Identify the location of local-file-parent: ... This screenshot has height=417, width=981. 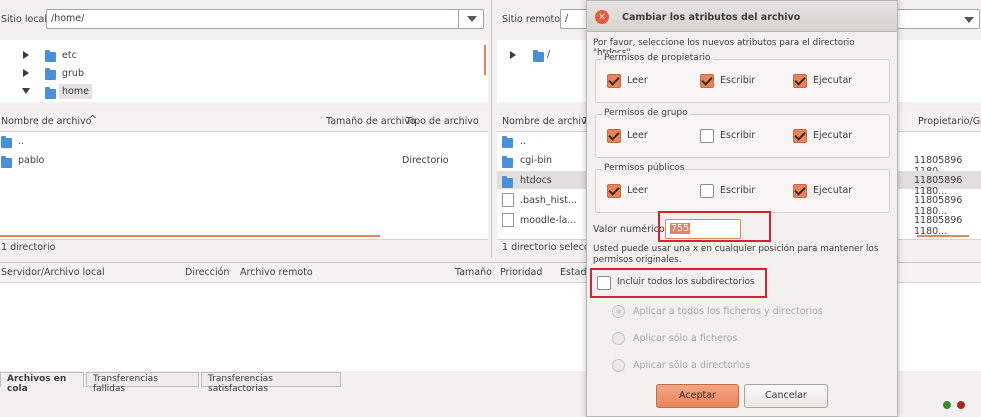
(21, 141).